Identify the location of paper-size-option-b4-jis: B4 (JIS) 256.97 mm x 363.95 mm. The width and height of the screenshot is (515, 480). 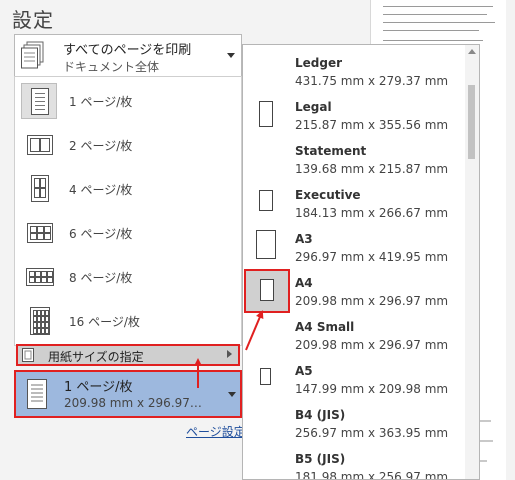
(354, 423).